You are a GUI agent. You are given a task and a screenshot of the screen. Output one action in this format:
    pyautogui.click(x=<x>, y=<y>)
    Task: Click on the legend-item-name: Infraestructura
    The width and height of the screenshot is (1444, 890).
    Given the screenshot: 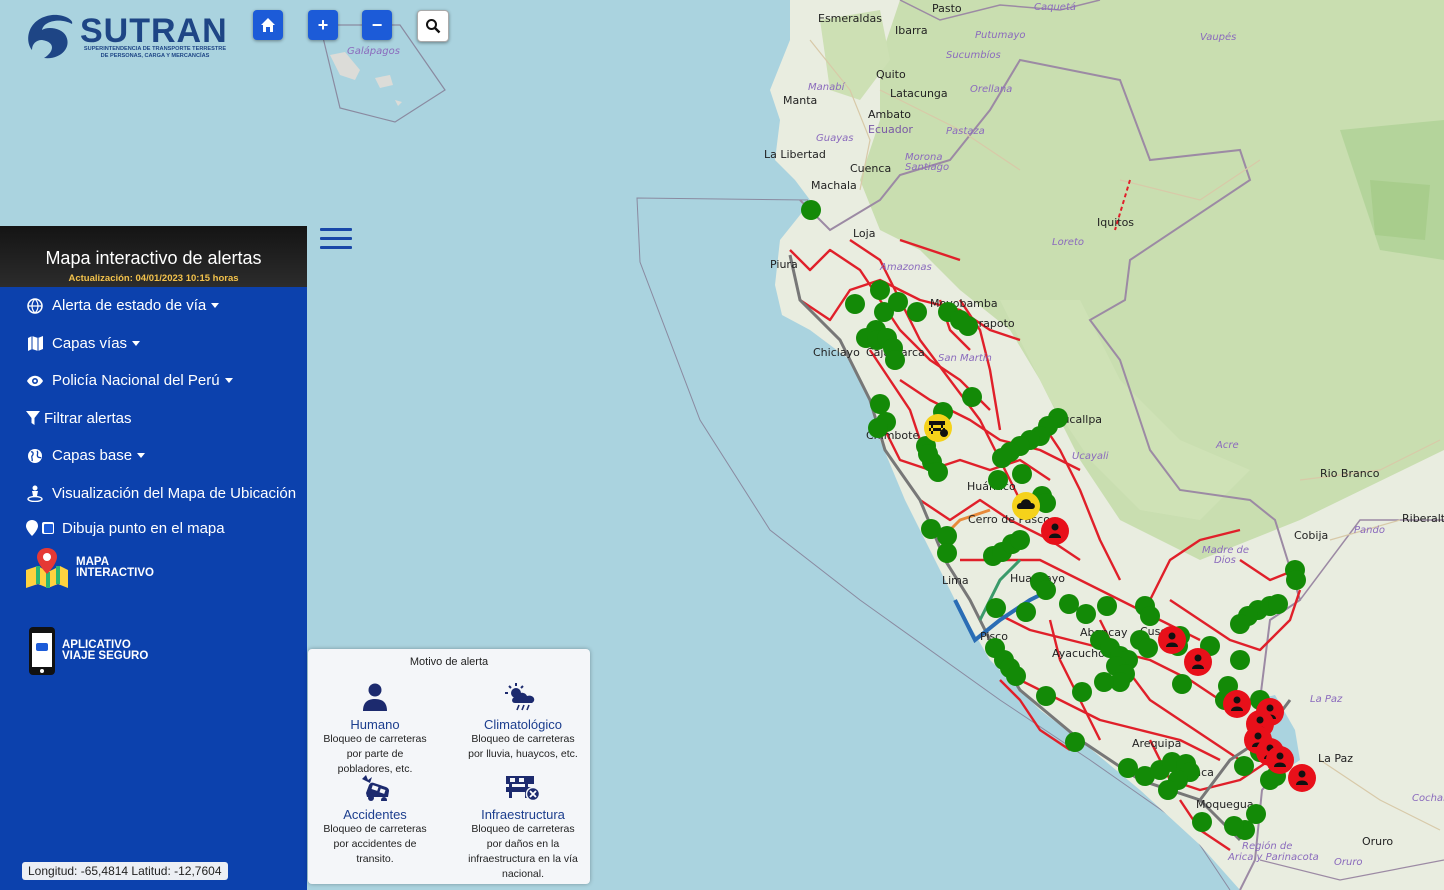 What is the action you would take?
    pyautogui.click(x=523, y=814)
    